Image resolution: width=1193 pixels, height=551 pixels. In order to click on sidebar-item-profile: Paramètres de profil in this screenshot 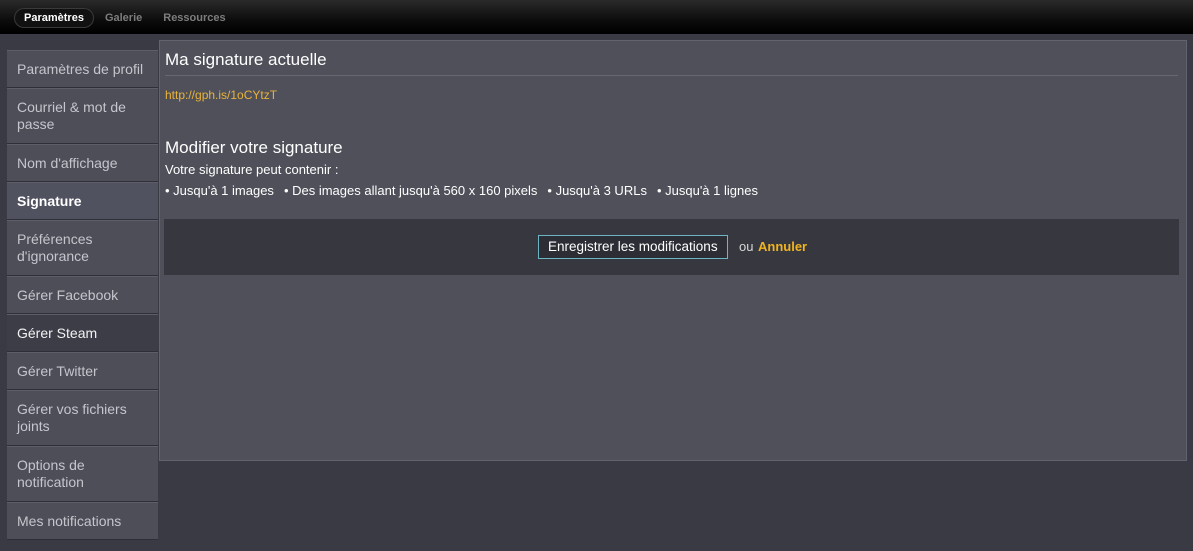, I will do `click(82, 69)`.